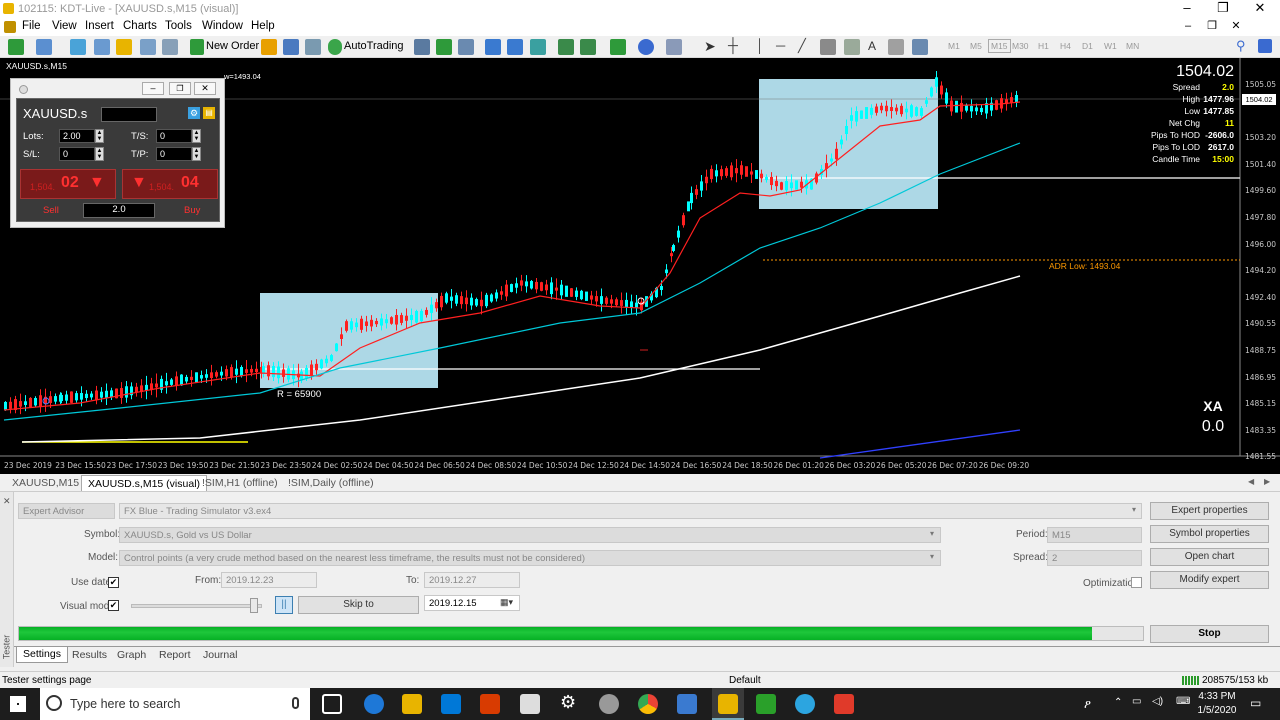 The width and height of the screenshot is (1280, 720). What do you see at coordinates (78, 47) in the screenshot?
I see `market-watch-icon` at bounding box center [78, 47].